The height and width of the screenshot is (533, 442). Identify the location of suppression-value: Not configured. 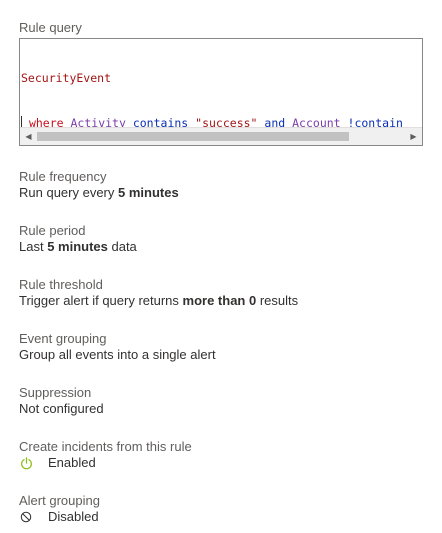
(61, 408).